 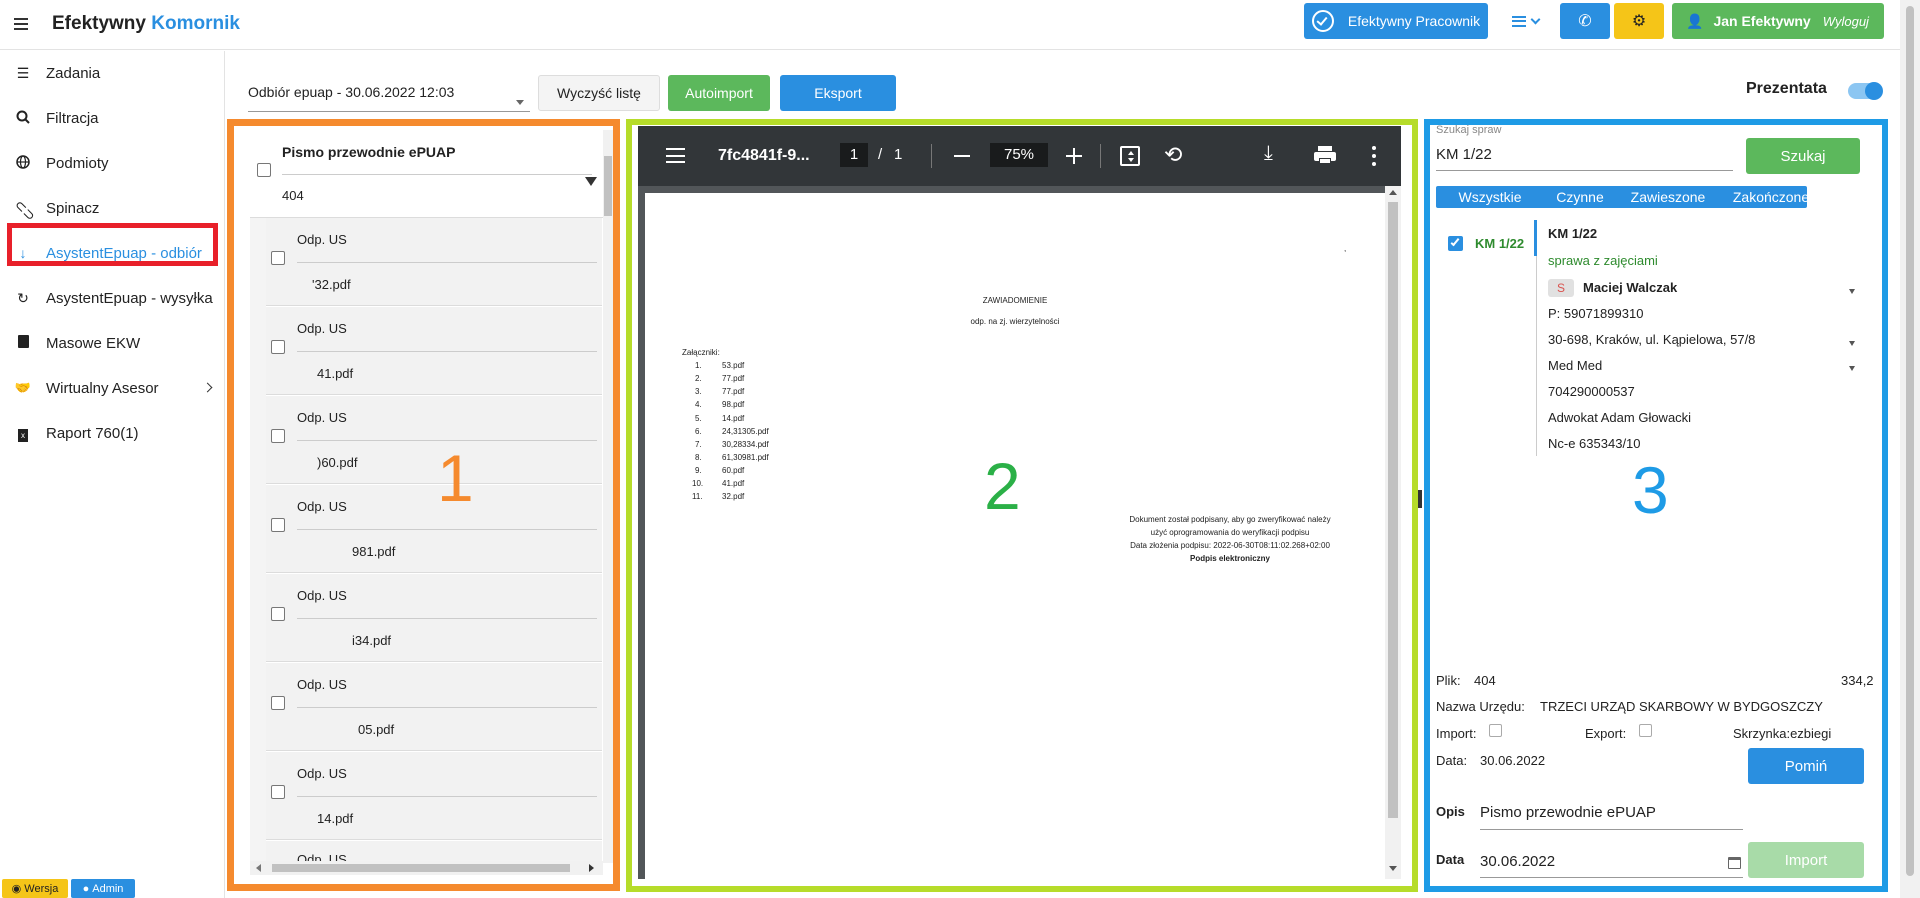 I want to click on import-flag-label: Import:, so click(x=1456, y=733).